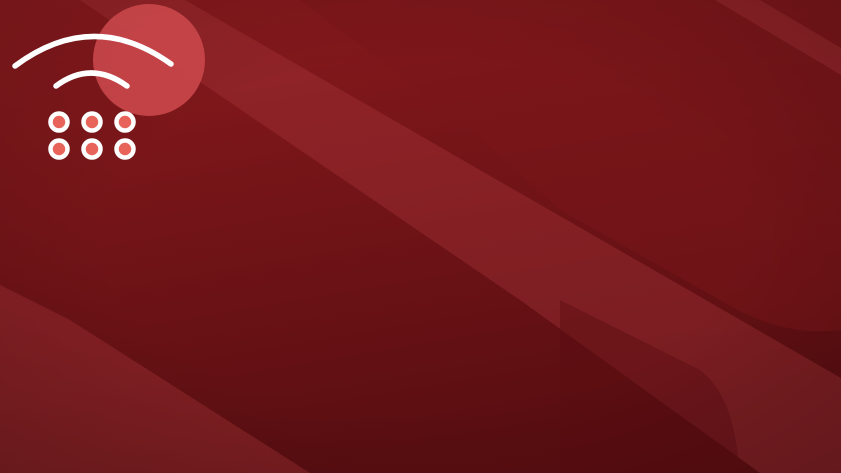 This screenshot has height=473, width=841. I want to click on keypad-dots, so click(92, 135).